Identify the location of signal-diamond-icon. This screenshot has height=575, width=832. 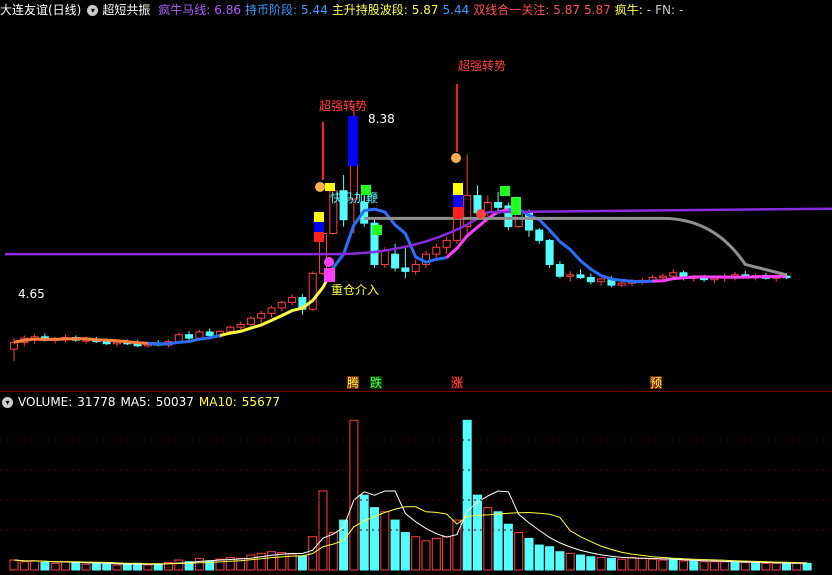
(481, 214).